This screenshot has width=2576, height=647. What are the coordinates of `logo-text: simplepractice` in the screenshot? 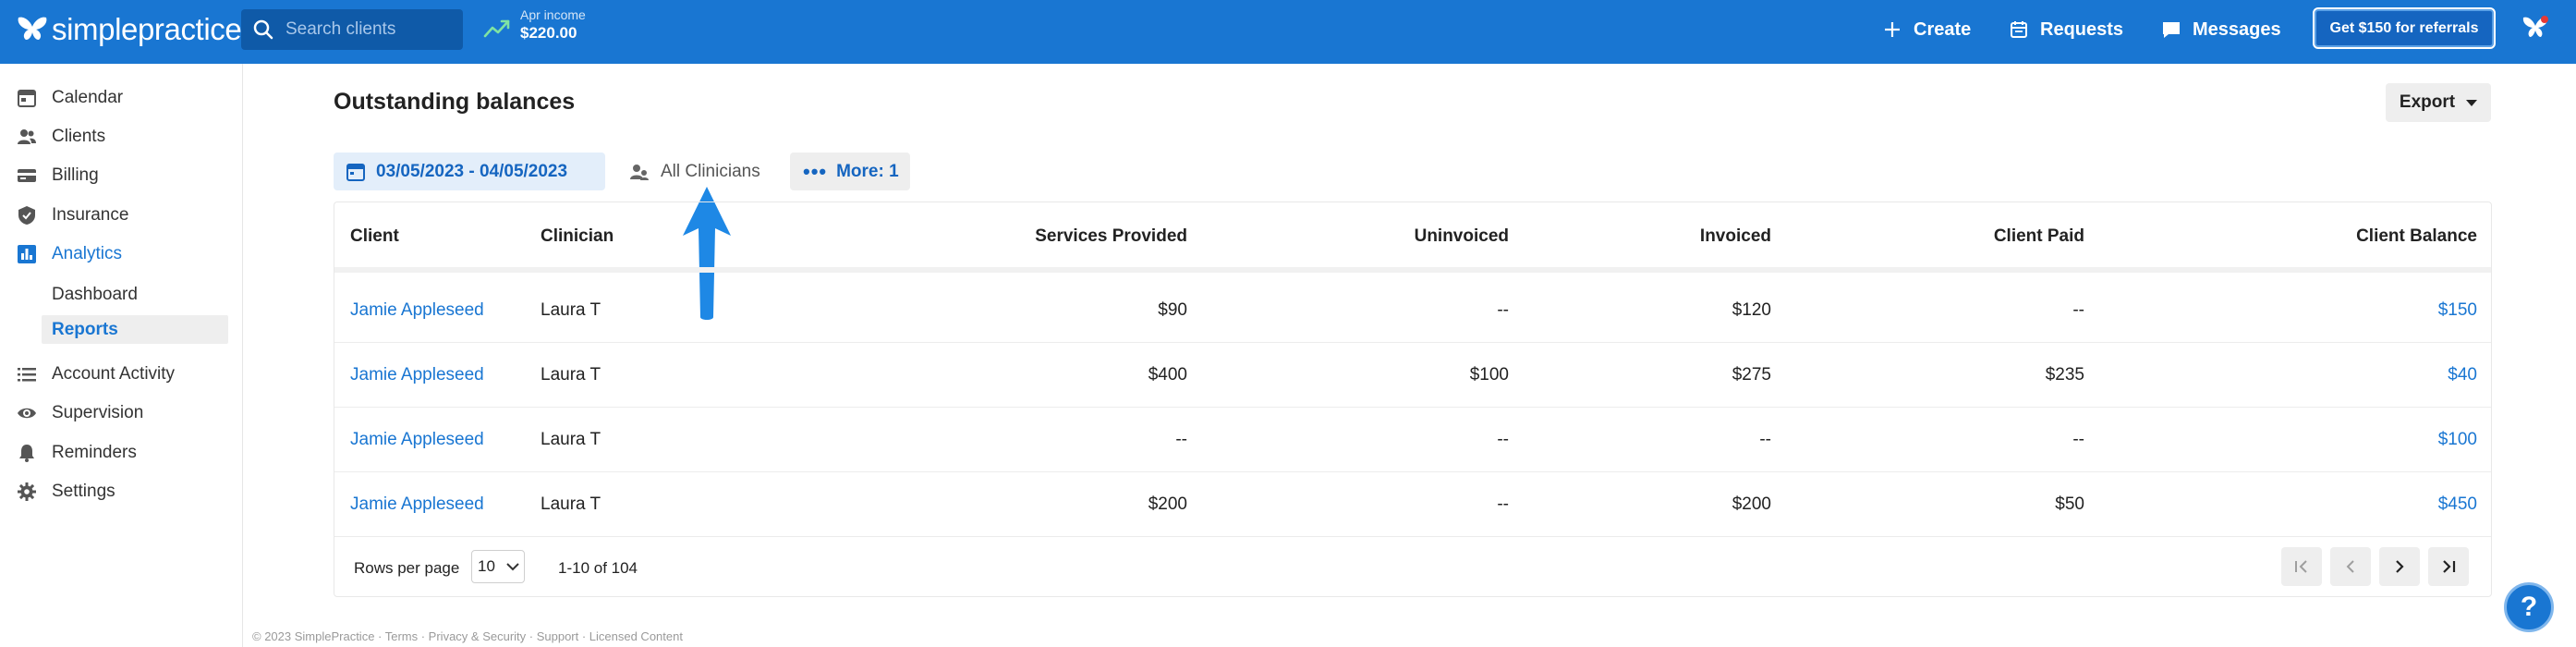 It's located at (147, 29).